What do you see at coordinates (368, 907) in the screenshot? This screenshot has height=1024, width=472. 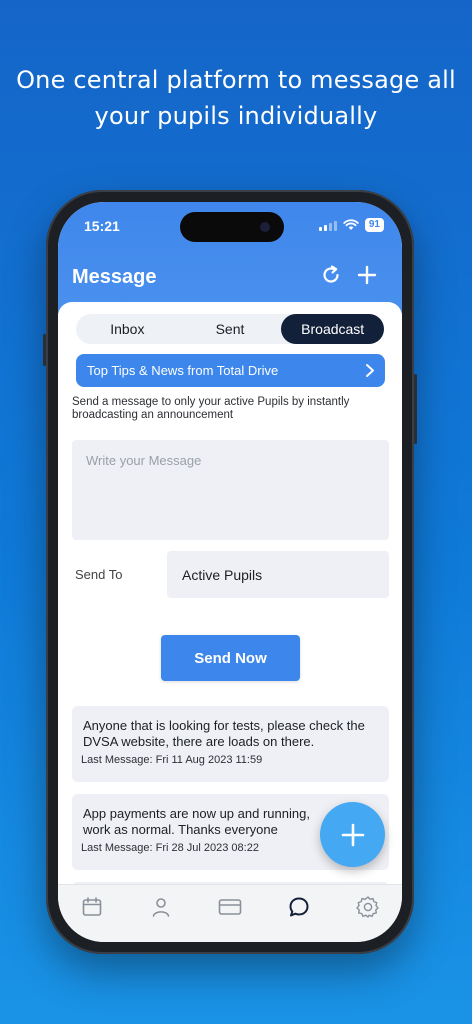 I see `gear-icon` at bounding box center [368, 907].